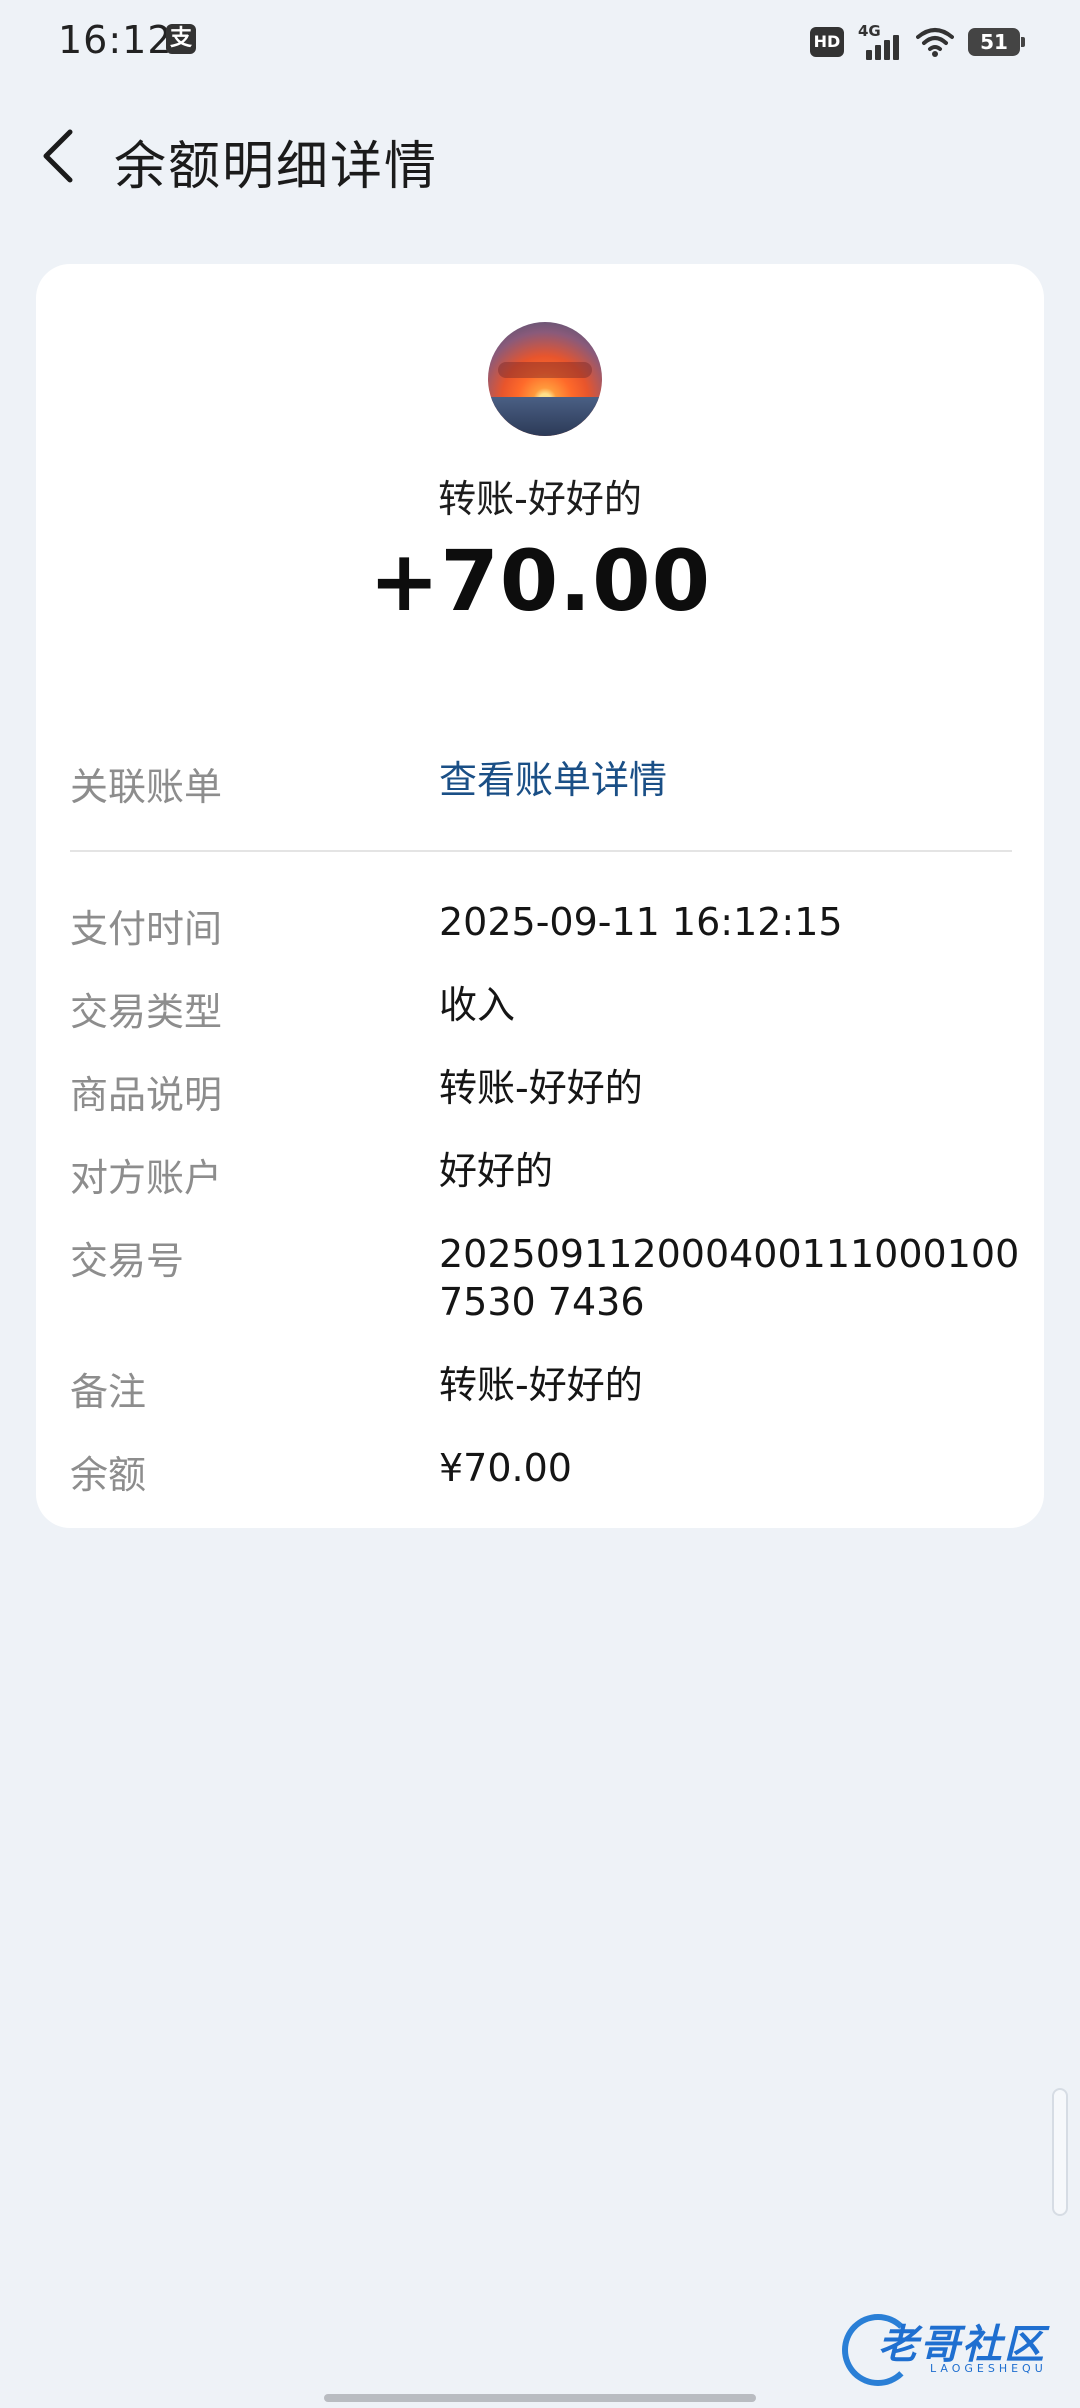 This screenshot has height=2408, width=1080. What do you see at coordinates (146, 929) in the screenshot?
I see `detail-label: 支付时间` at bounding box center [146, 929].